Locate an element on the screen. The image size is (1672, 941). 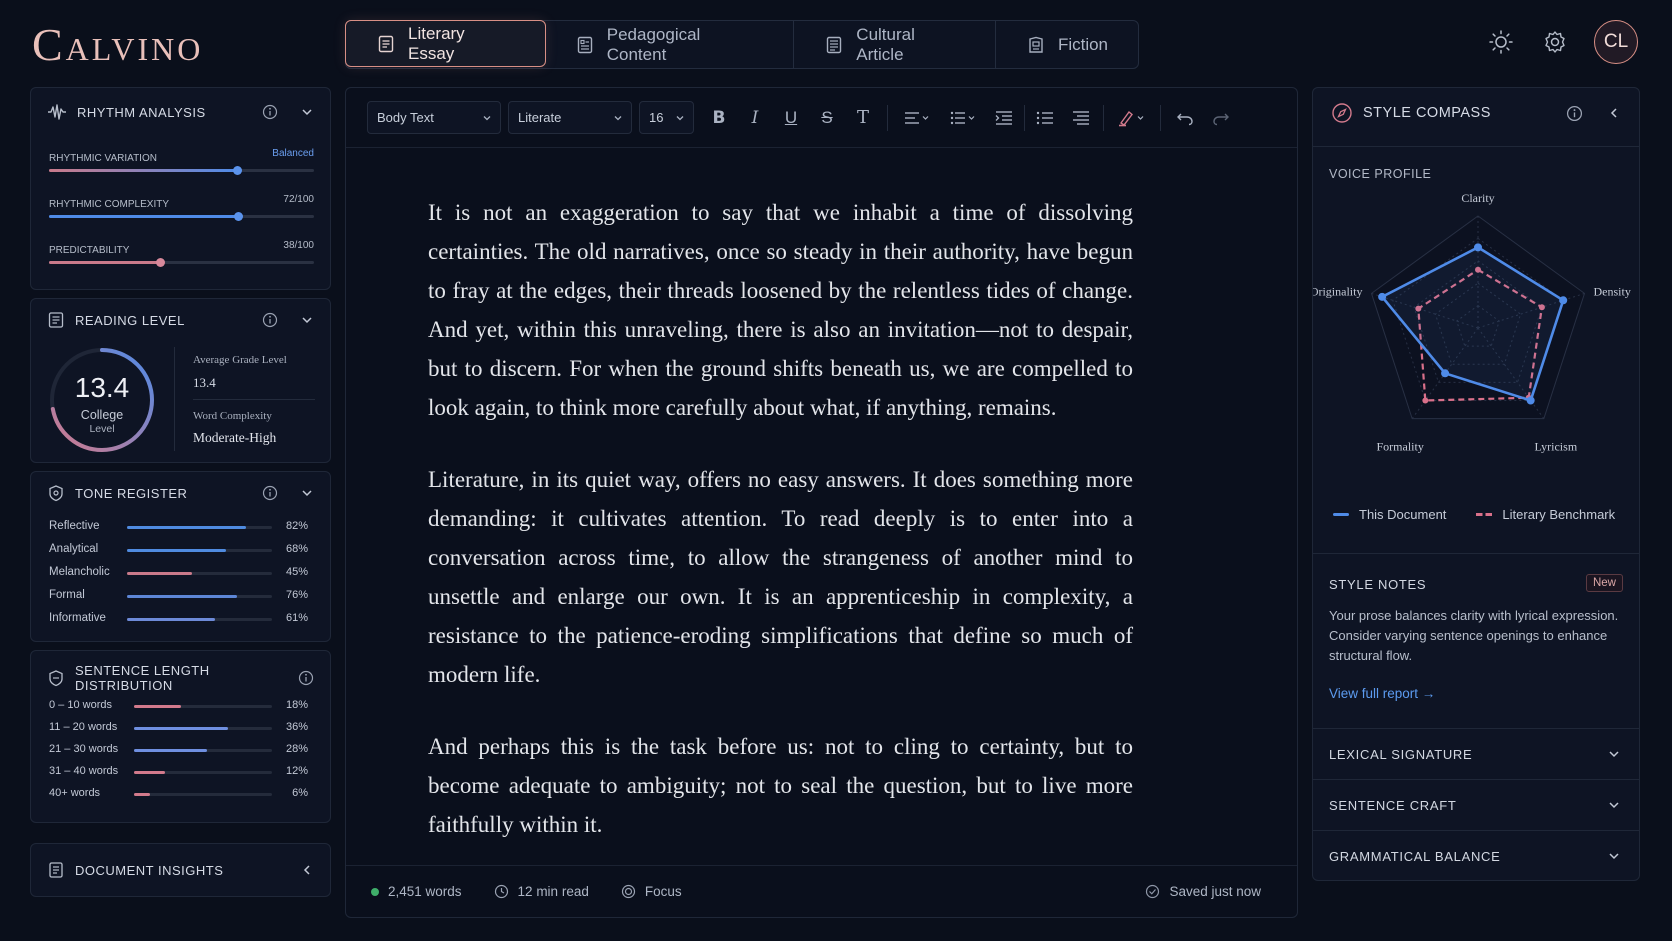
style-notes-title: STYLE NOTES is located at coordinates (1378, 584).